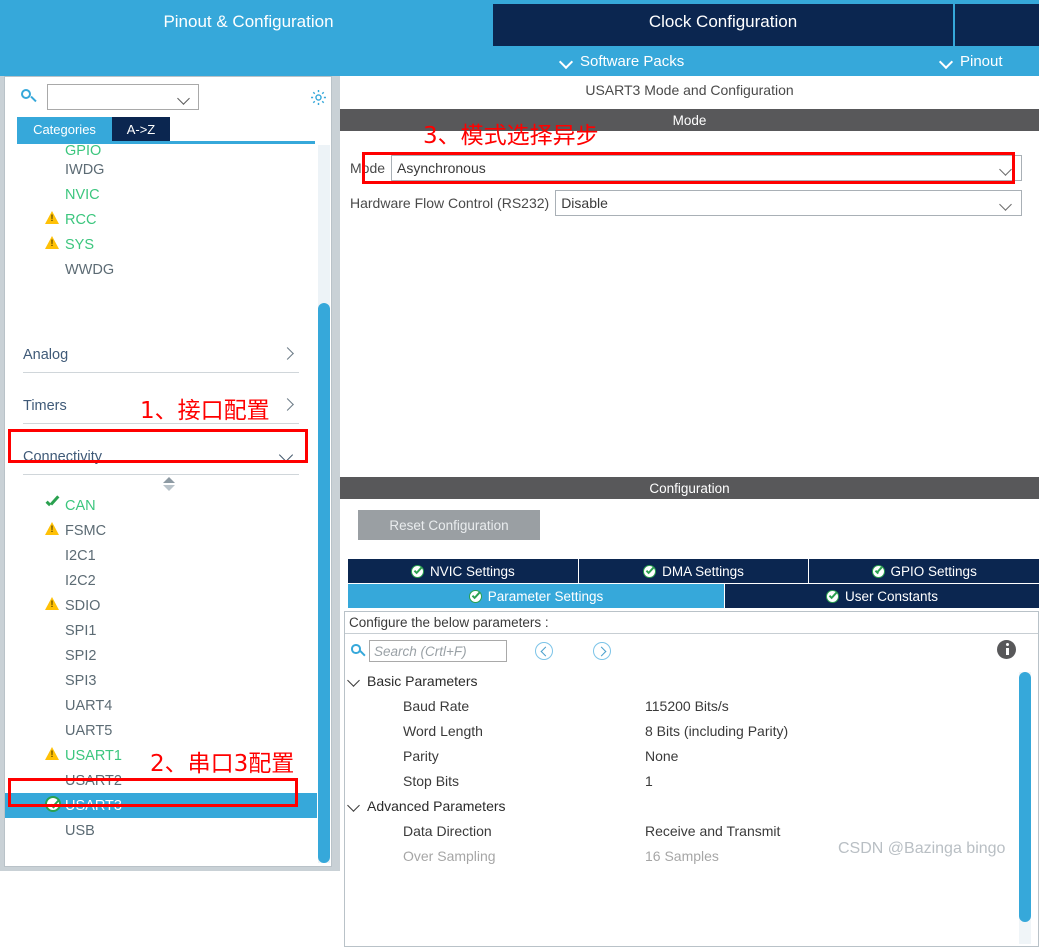  What do you see at coordinates (544, 651) in the screenshot?
I see `chevron-left-circle-icon` at bounding box center [544, 651].